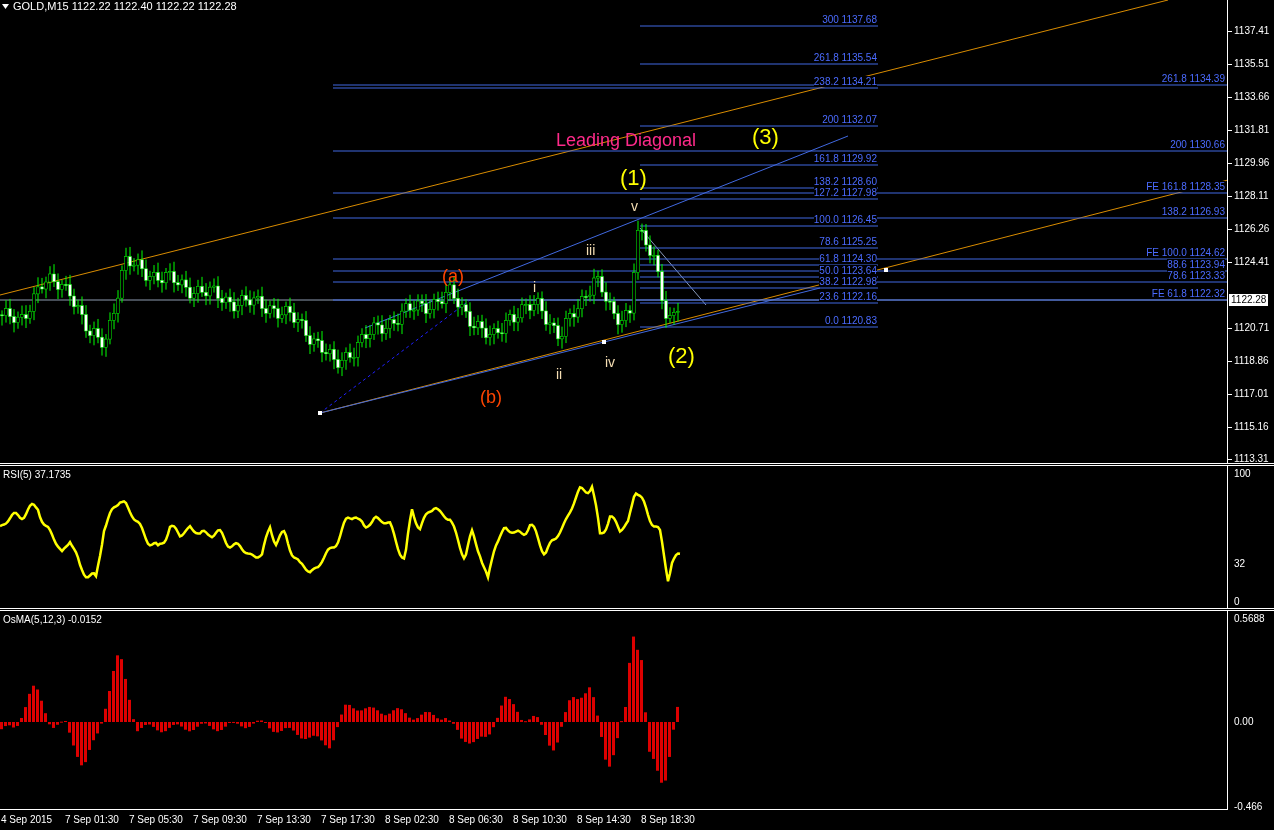 This screenshot has width=1274, height=830. I want to click on symbol-quote: GOLD,M15 1122.22 1122.40 1122.22 1122.28, so click(125, 6).